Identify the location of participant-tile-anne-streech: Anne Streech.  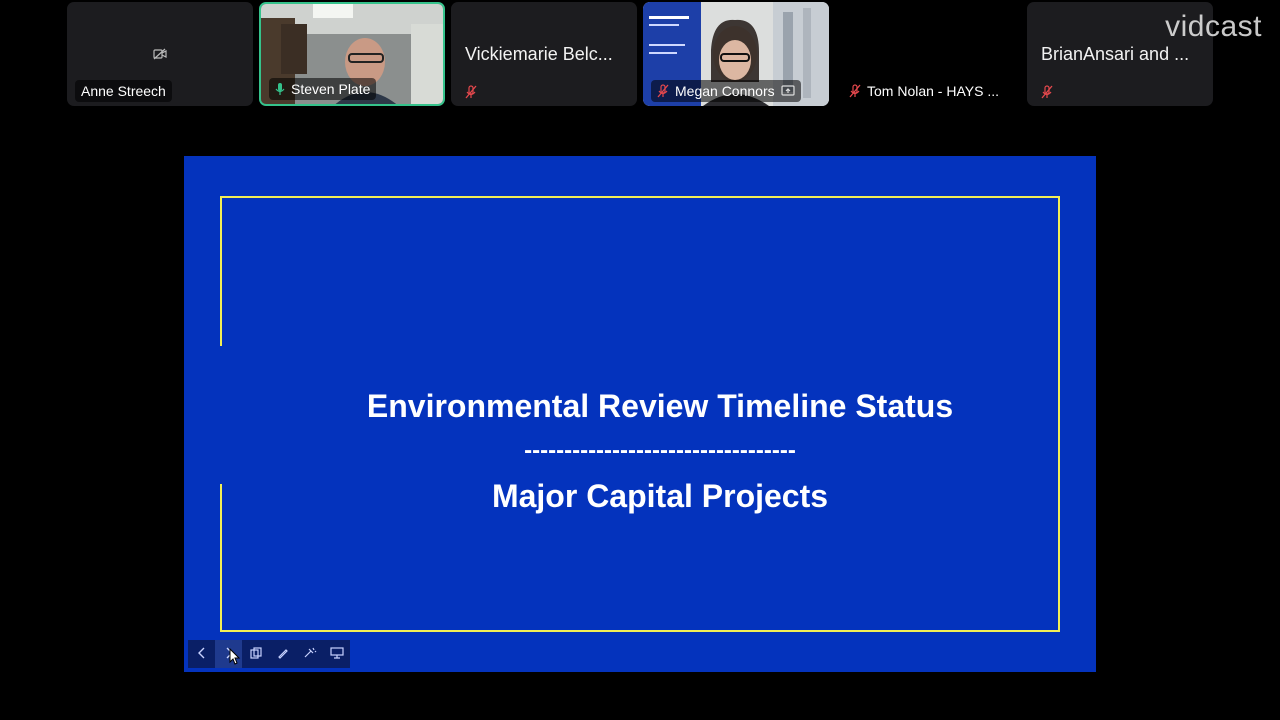
(160, 54).